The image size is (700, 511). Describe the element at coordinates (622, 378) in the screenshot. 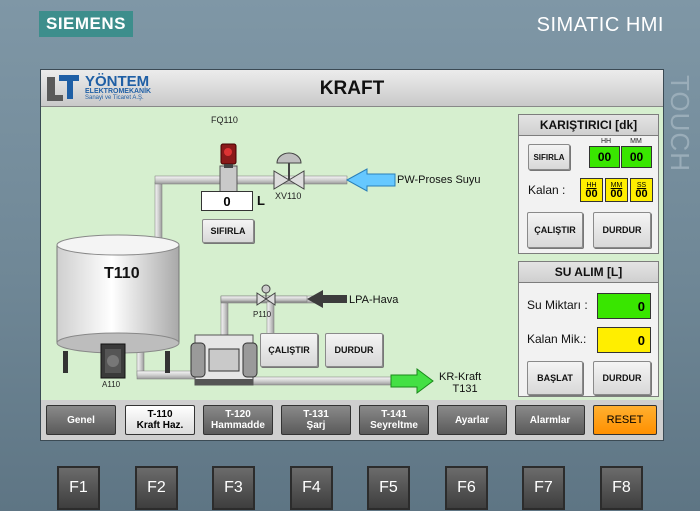

I see `water-stop-button: DURDUR` at that location.